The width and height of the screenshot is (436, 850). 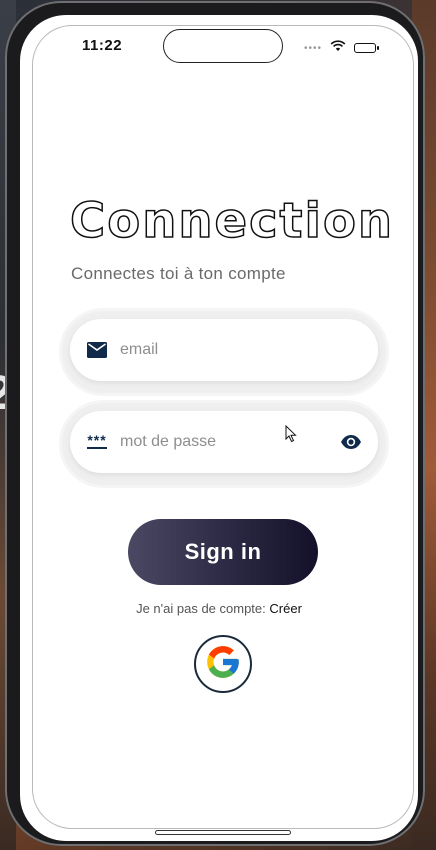 I want to click on password-icon-stars: ***, so click(x=97, y=440).